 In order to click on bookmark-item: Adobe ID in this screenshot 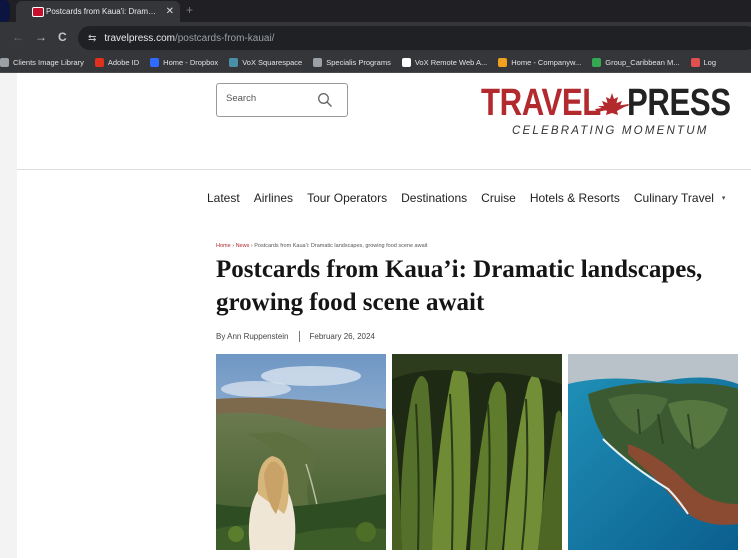, I will do `click(117, 62)`.